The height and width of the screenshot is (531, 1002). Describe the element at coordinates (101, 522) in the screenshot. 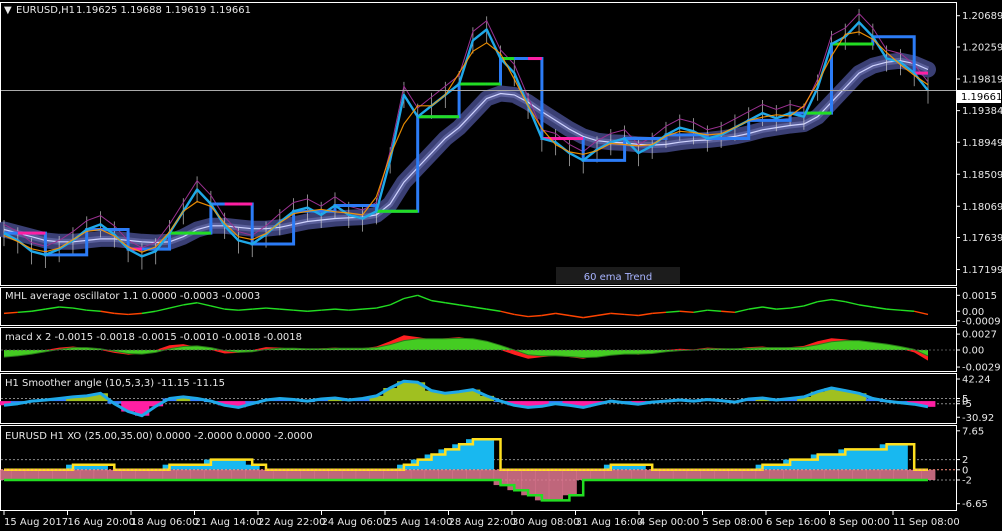

I see `x-tick-label: 16 Aug 20:00` at that location.